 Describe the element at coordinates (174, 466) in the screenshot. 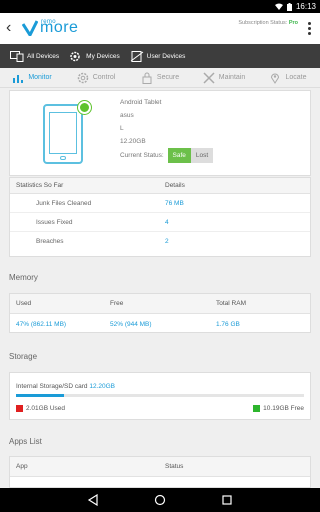

I see `status-header: Status` at that location.